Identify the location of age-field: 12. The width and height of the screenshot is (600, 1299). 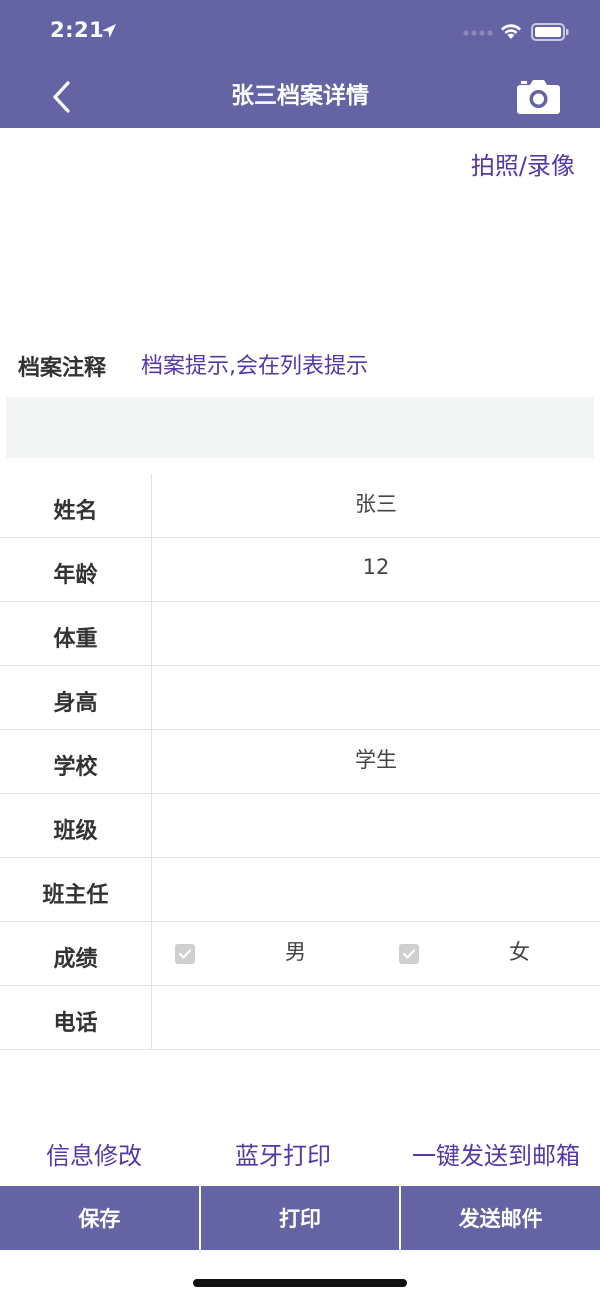
(376, 569).